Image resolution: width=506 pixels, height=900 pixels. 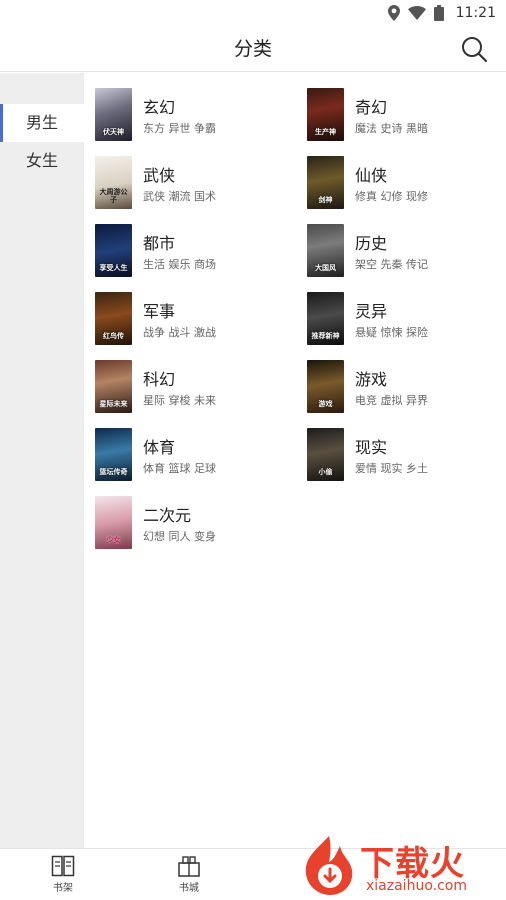 What do you see at coordinates (159, 243) in the screenshot?
I see `category-name: 都市` at bounding box center [159, 243].